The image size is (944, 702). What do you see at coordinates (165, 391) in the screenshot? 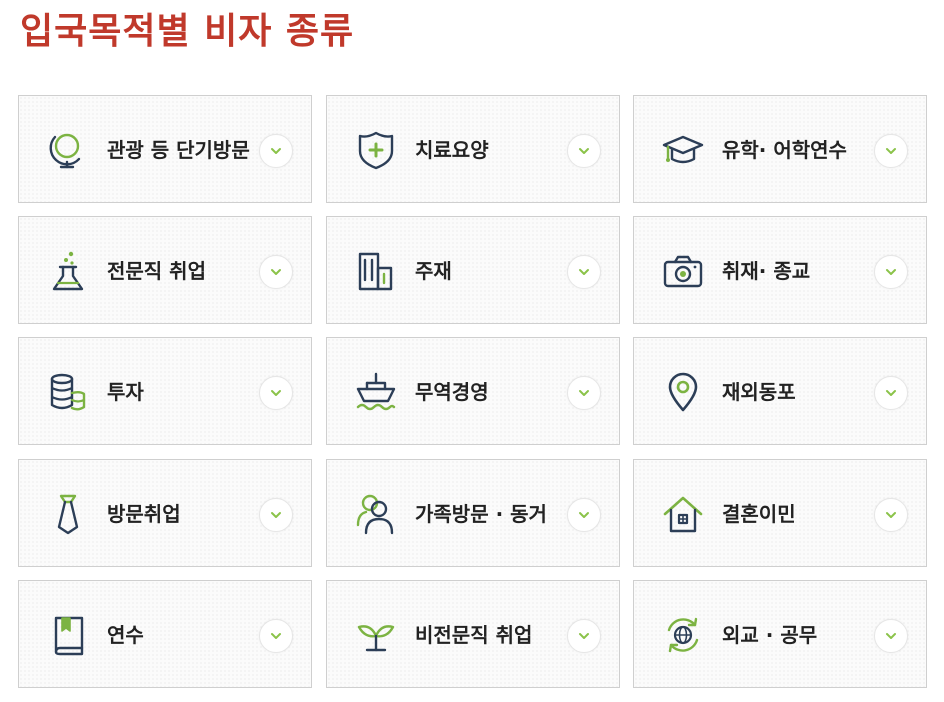
I see `visa-card-investment: 투자` at bounding box center [165, 391].